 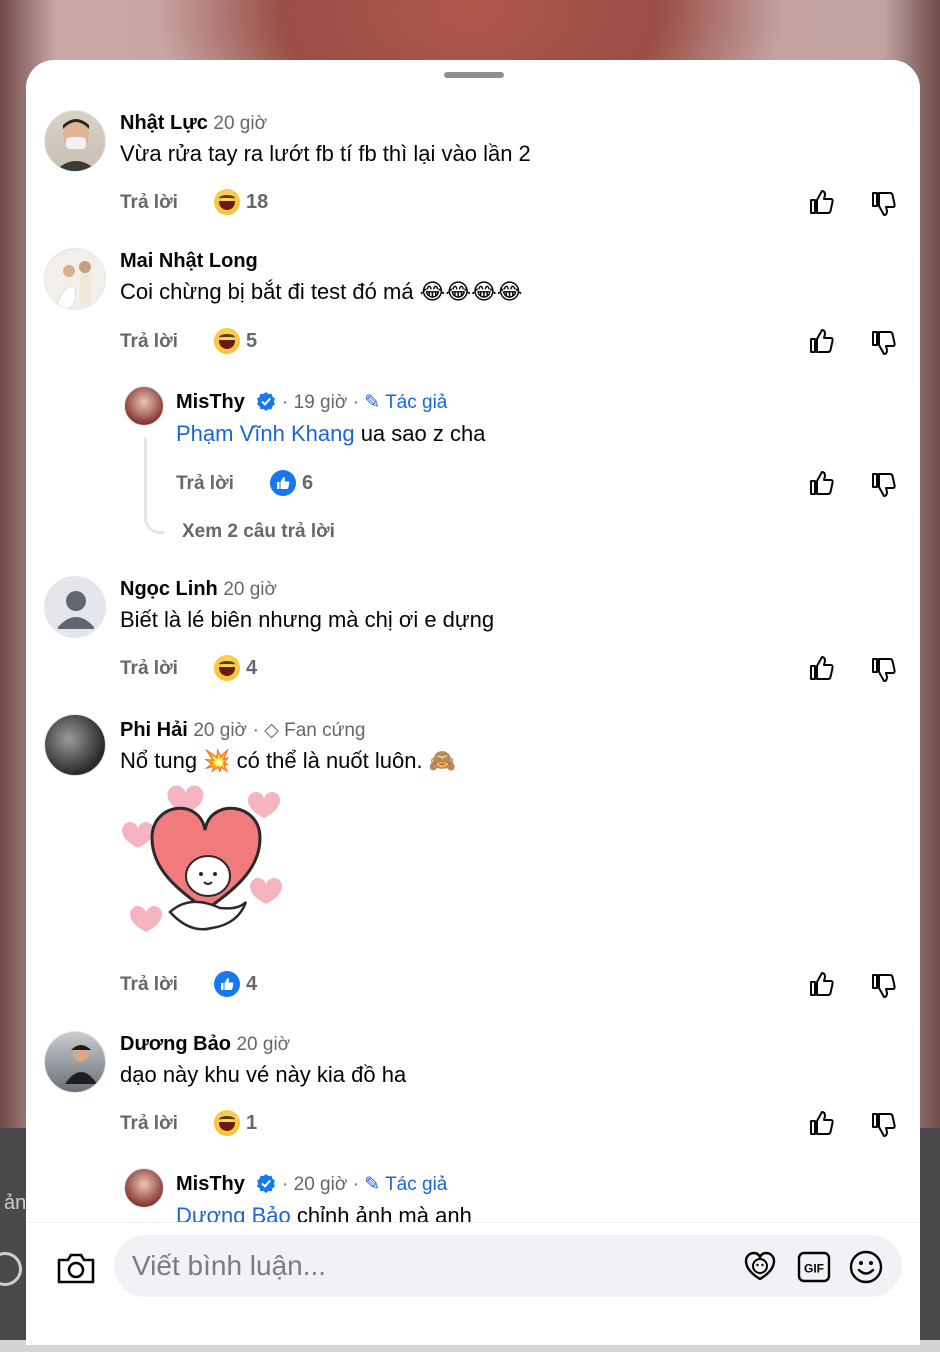 I want to click on thread-connector, so click(x=154, y=486).